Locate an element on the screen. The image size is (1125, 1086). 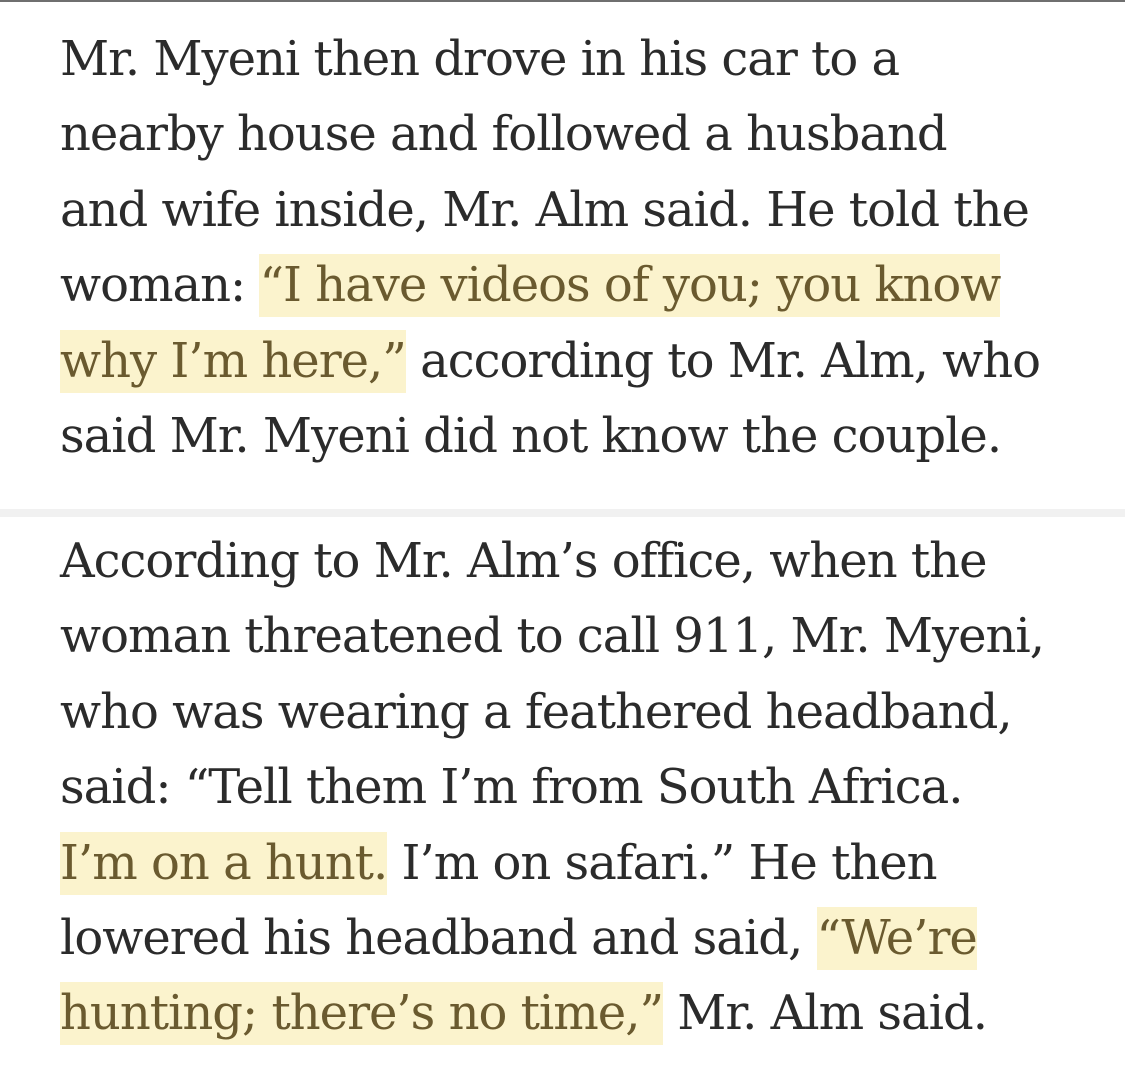
text-line: hunting; there’s no time,” Mr. Alm said. is located at coordinates (565, 1013).